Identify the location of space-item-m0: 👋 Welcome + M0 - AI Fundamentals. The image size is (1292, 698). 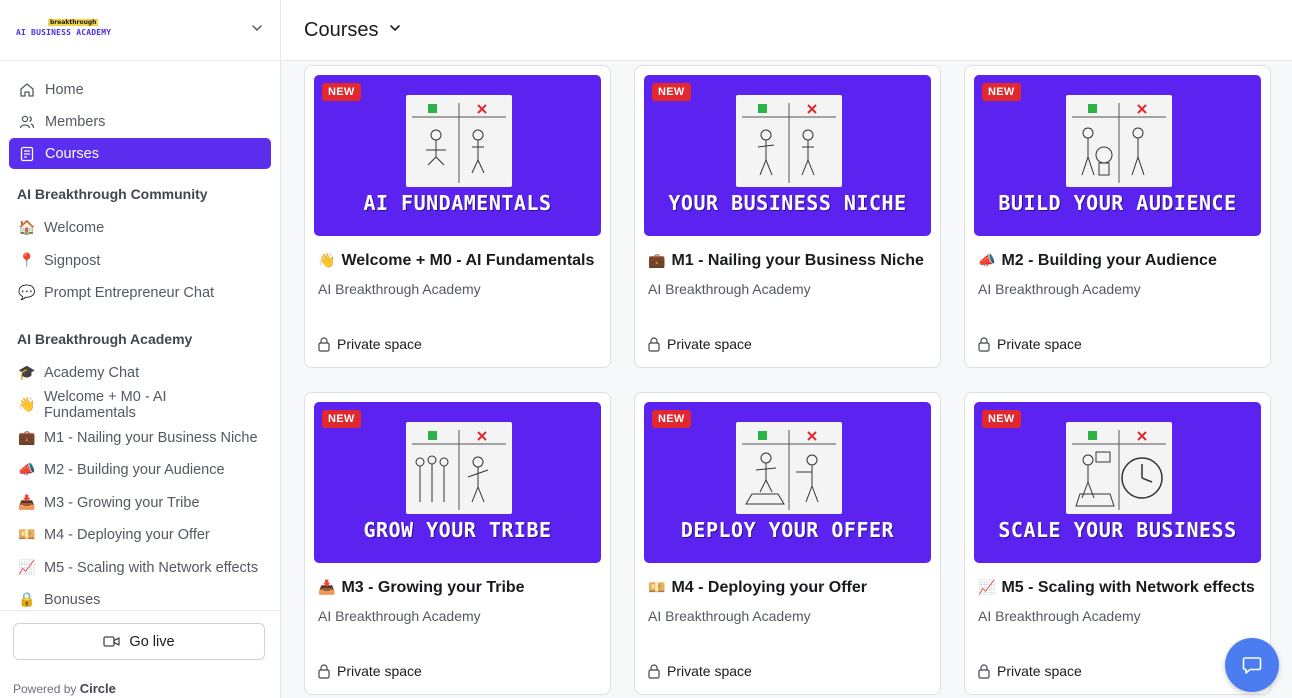
(140, 405).